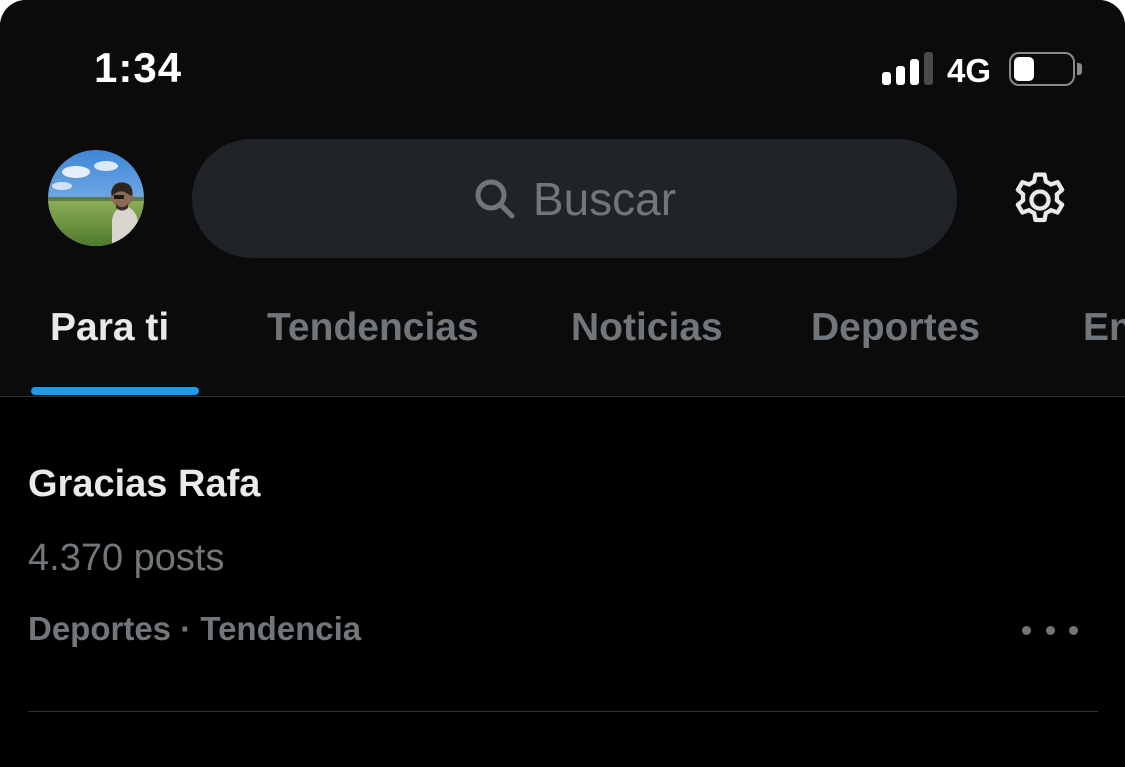 The width and height of the screenshot is (1125, 767). I want to click on avatar, so click(96, 198).